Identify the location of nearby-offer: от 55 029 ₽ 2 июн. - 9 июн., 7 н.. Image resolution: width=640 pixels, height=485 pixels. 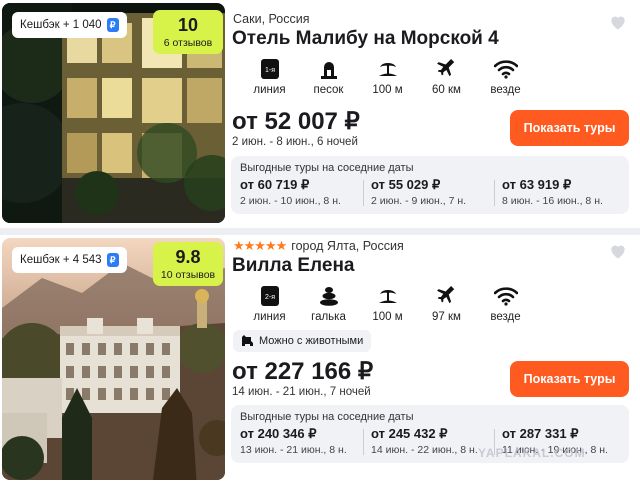
(435, 192).